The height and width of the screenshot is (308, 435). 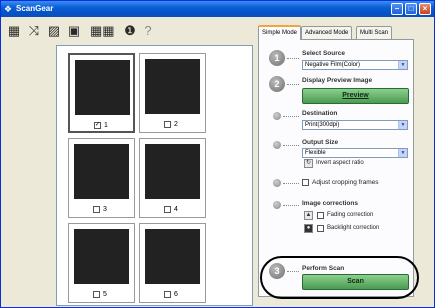 What do you see at coordinates (337, 80) in the screenshot?
I see `display-preview-label: Display Preview Image` at bounding box center [337, 80].